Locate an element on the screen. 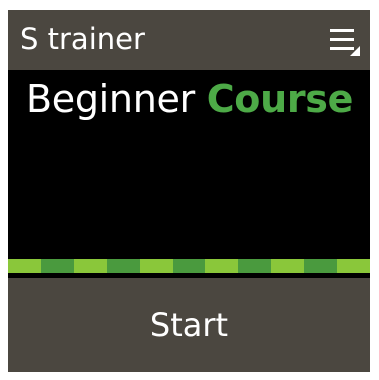 Image resolution: width=379 pixels, height=380 pixels. menu-icon is located at coordinates (345, 42).